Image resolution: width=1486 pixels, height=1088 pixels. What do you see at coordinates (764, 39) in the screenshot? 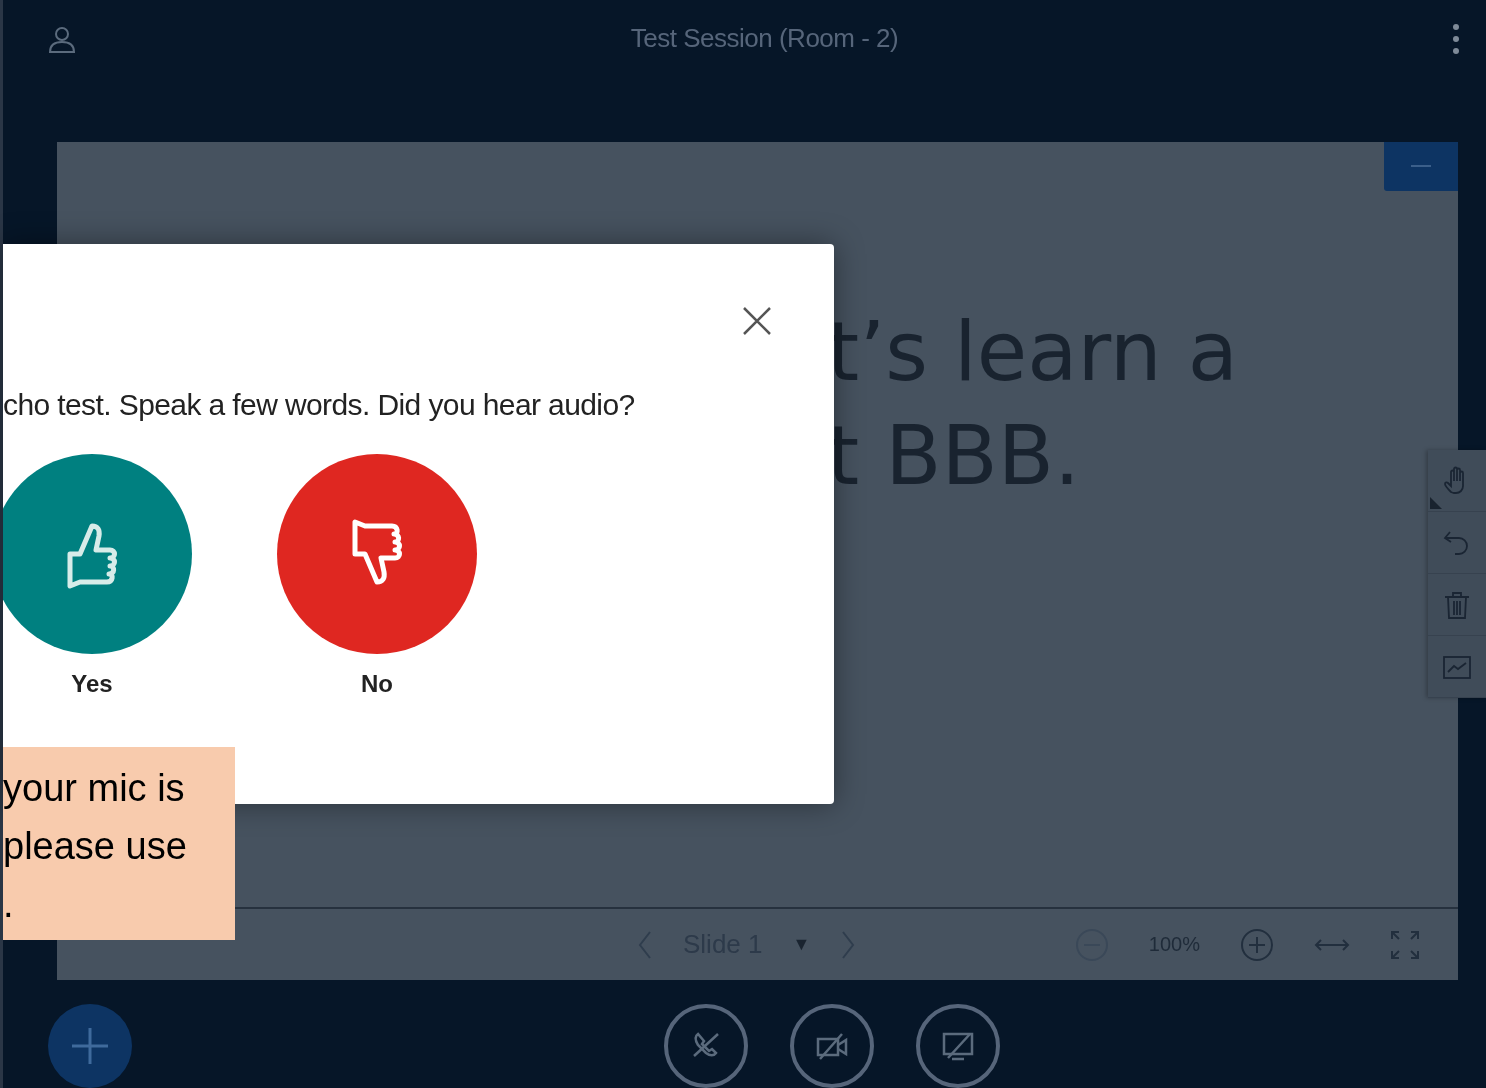
I see `session-title: Test Session (Room - 2)` at bounding box center [764, 39].